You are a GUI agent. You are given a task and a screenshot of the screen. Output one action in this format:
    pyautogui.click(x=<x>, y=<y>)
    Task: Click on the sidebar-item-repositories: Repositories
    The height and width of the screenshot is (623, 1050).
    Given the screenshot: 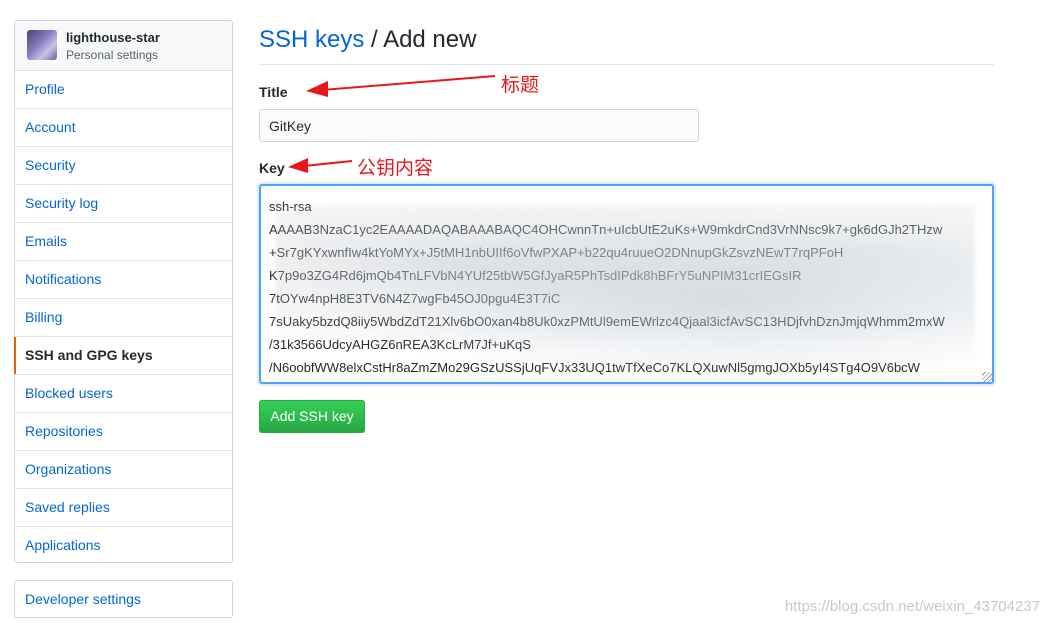 What is the action you would take?
    pyautogui.click(x=123, y=432)
    